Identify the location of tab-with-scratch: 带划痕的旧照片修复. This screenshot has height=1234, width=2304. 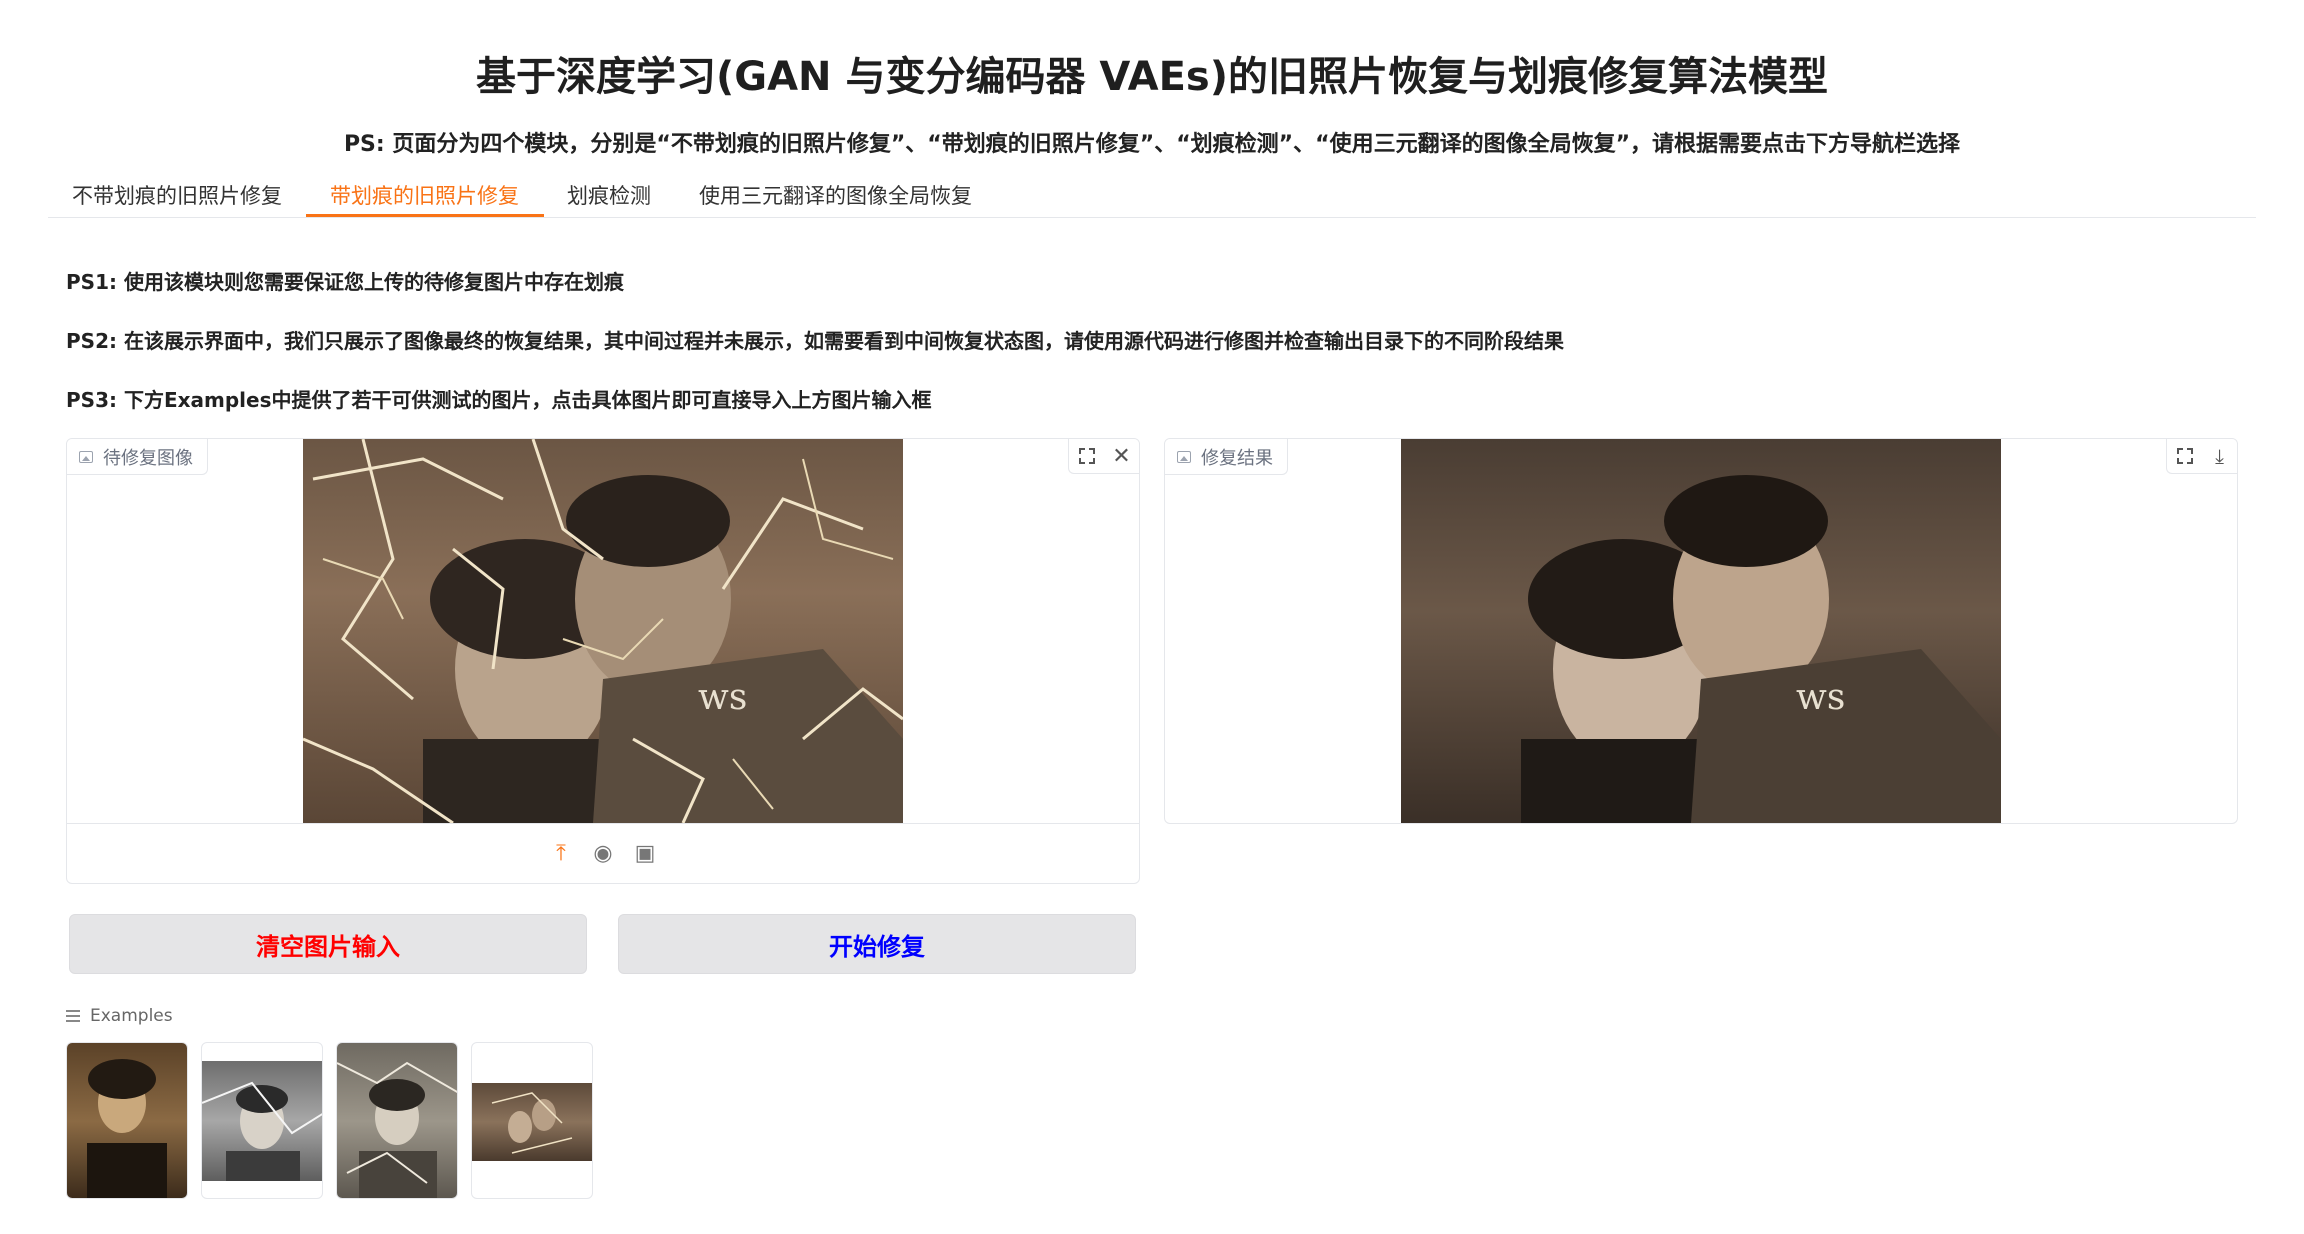
(424, 195).